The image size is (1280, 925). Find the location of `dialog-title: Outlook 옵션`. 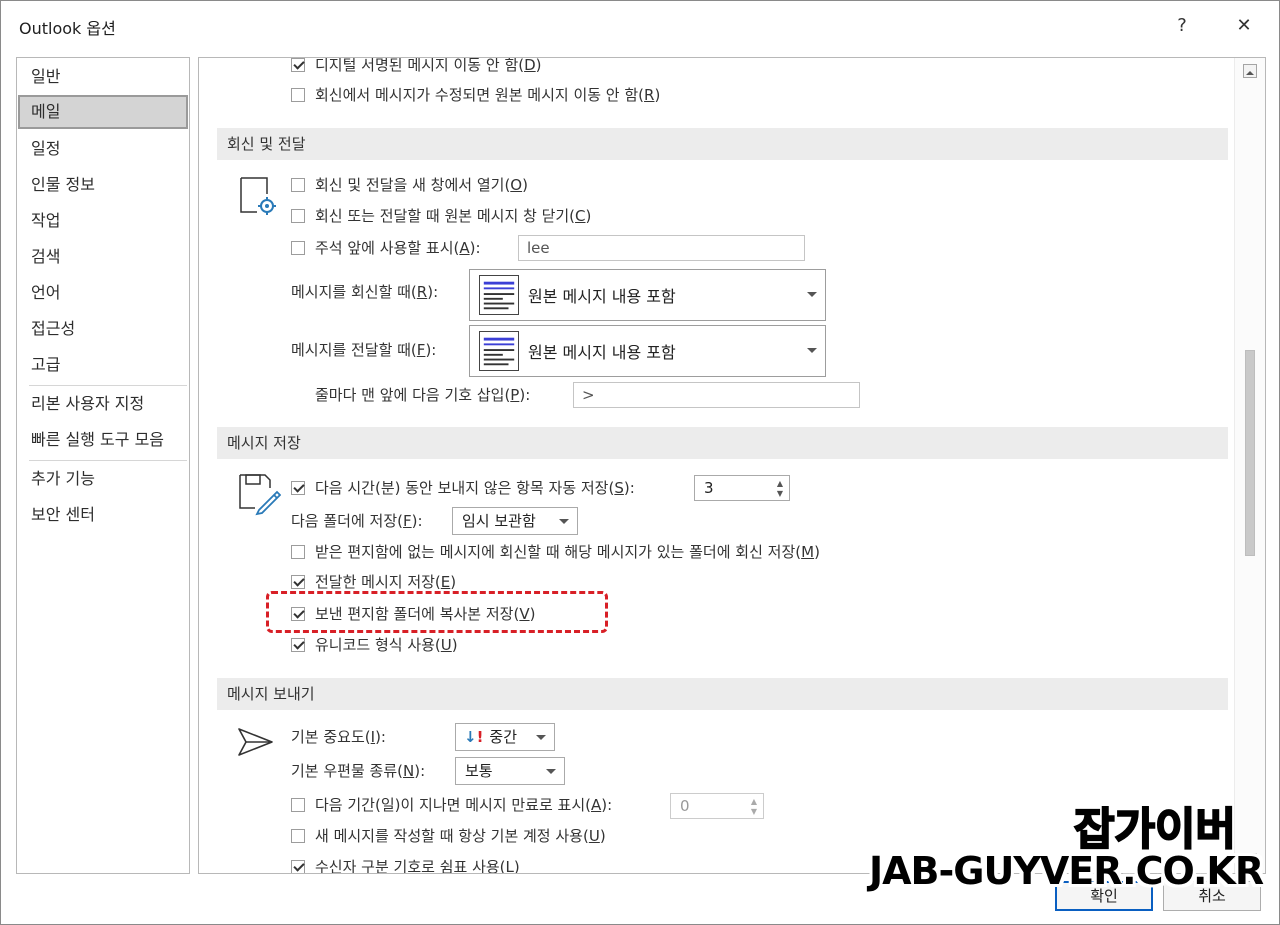

dialog-title: Outlook 옵션 is located at coordinates (67, 28).